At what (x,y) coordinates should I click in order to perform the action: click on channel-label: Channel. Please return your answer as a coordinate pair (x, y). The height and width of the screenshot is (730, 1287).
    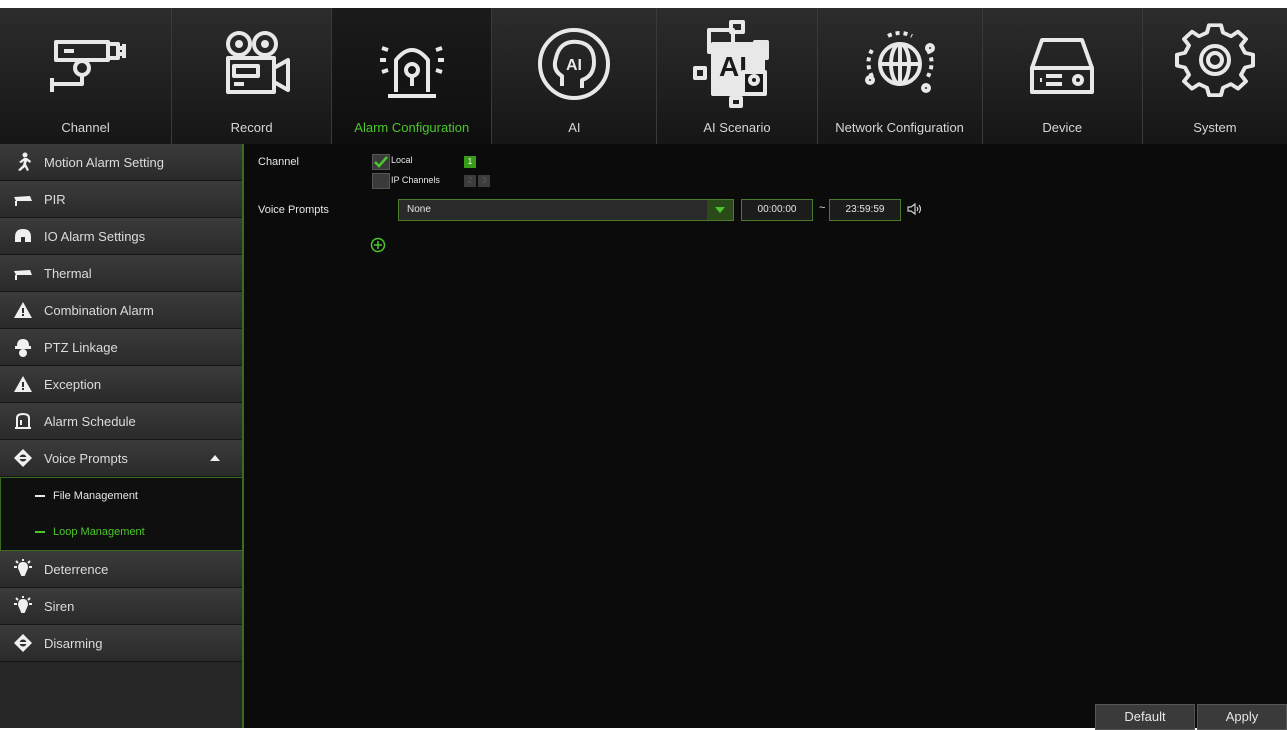
    Looking at the image, I should click on (278, 162).